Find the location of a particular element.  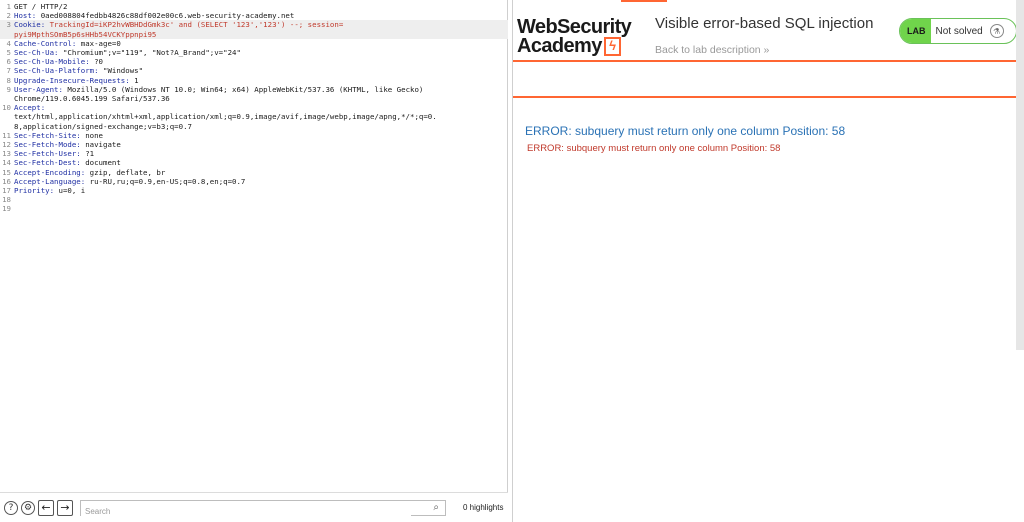

header-name: GET / HTTP/2 is located at coordinates (41, 6).